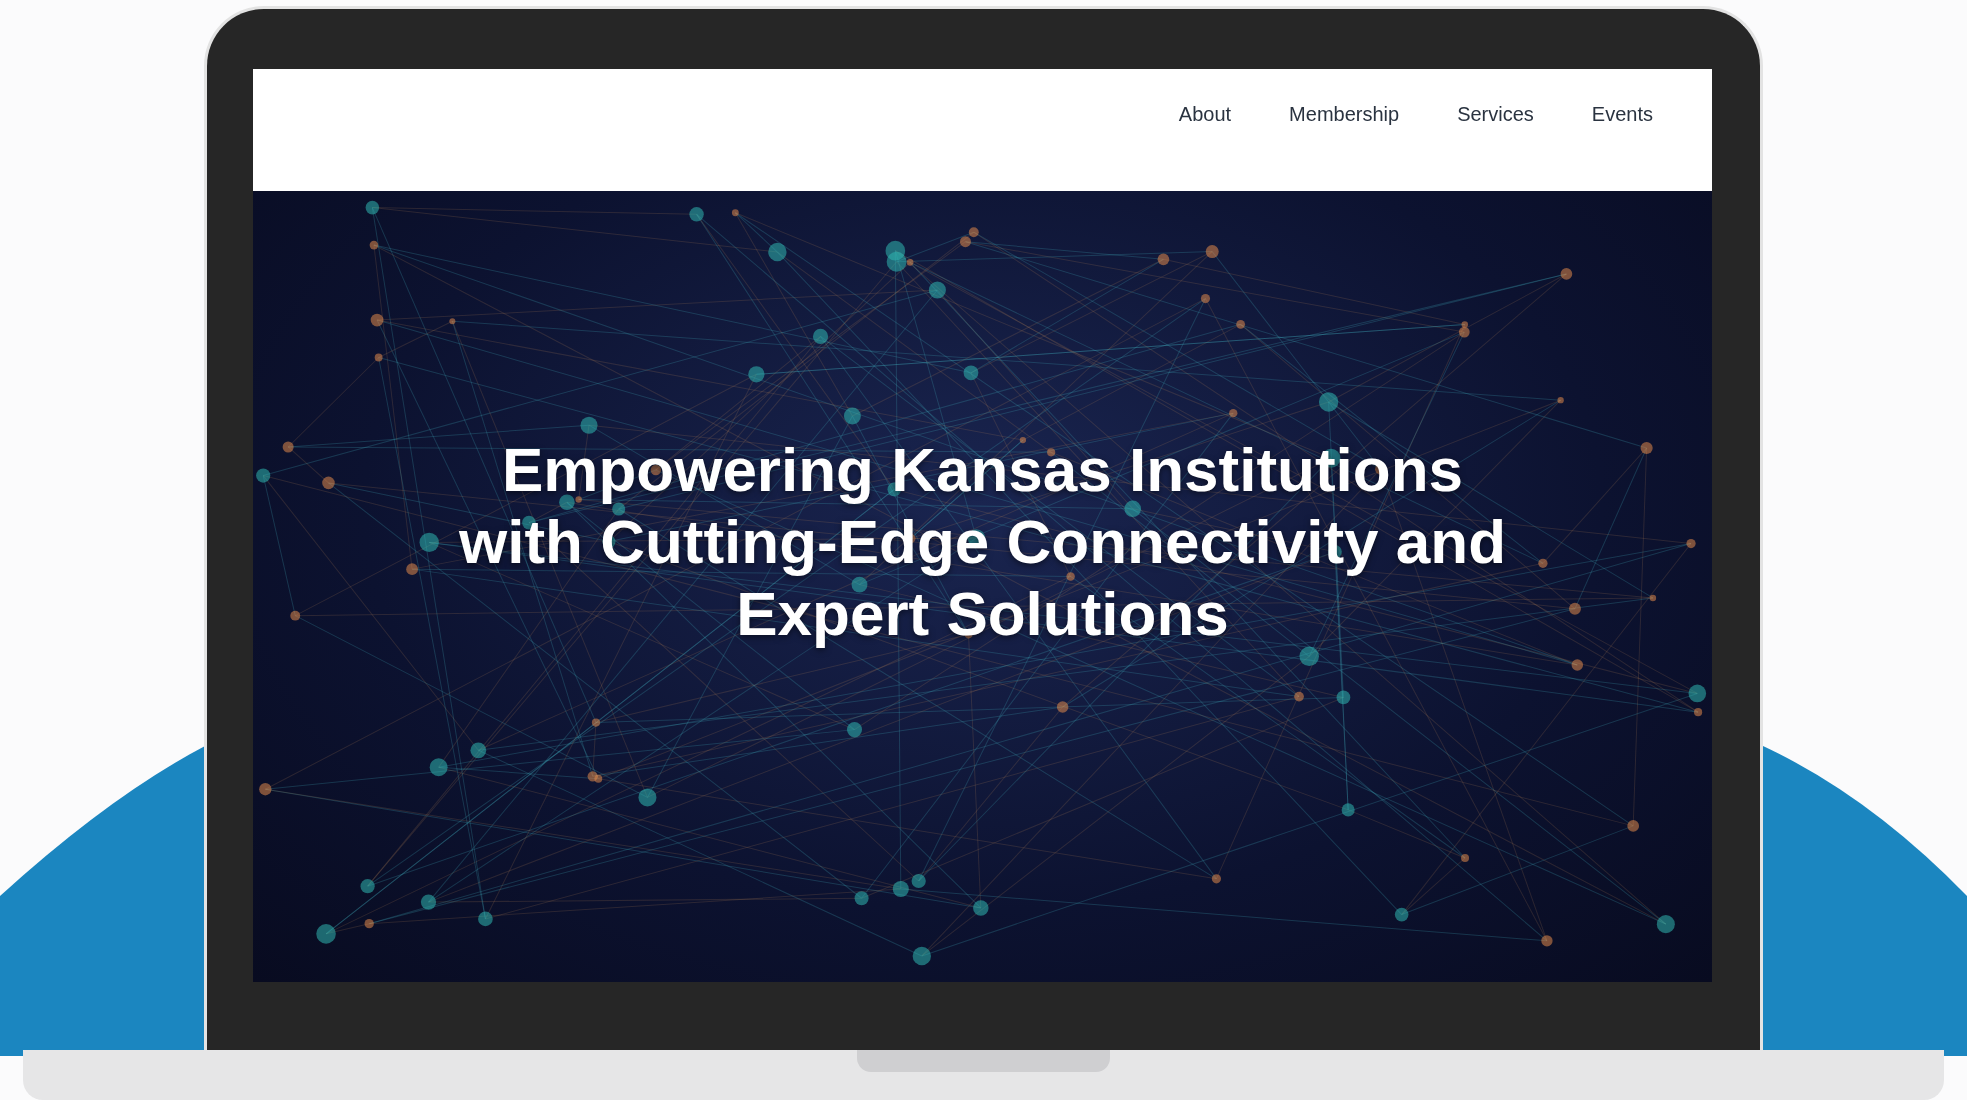  Describe the element at coordinates (1205, 114) in the screenshot. I see `nav-link: About` at that location.